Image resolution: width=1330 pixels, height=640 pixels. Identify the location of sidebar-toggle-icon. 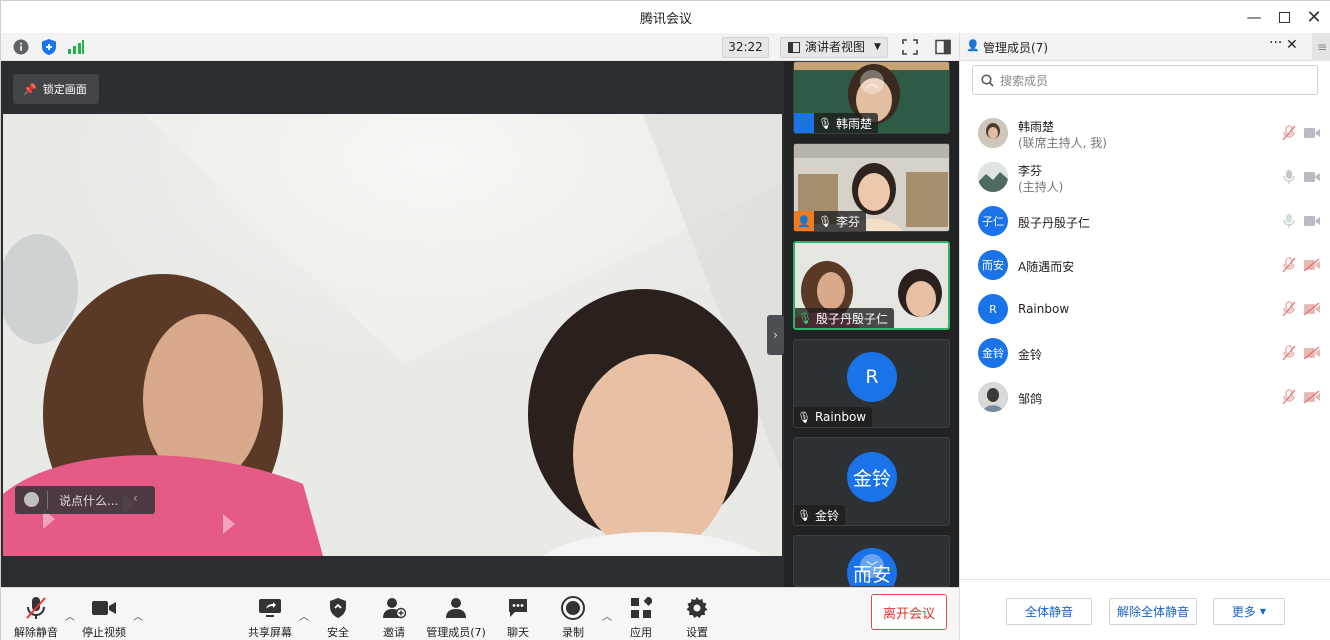
(943, 47).